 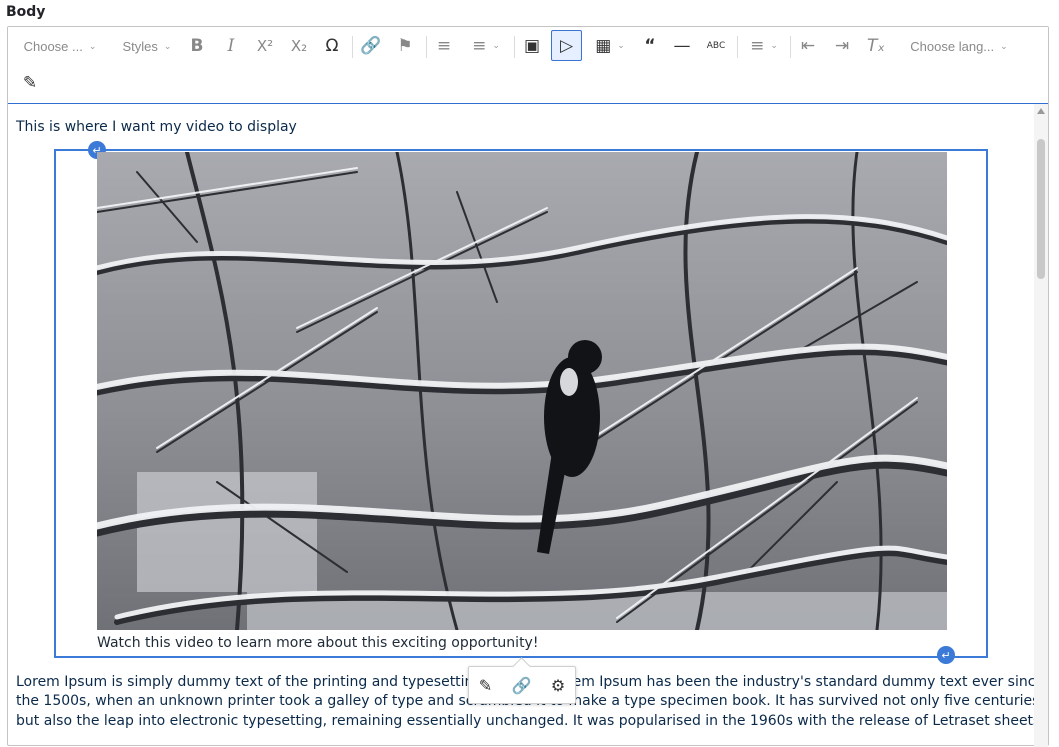 What do you see at coordinates (265, 46) in the screenshot?
I see `superscript-icon: X²` at bounding box center [265, 46].